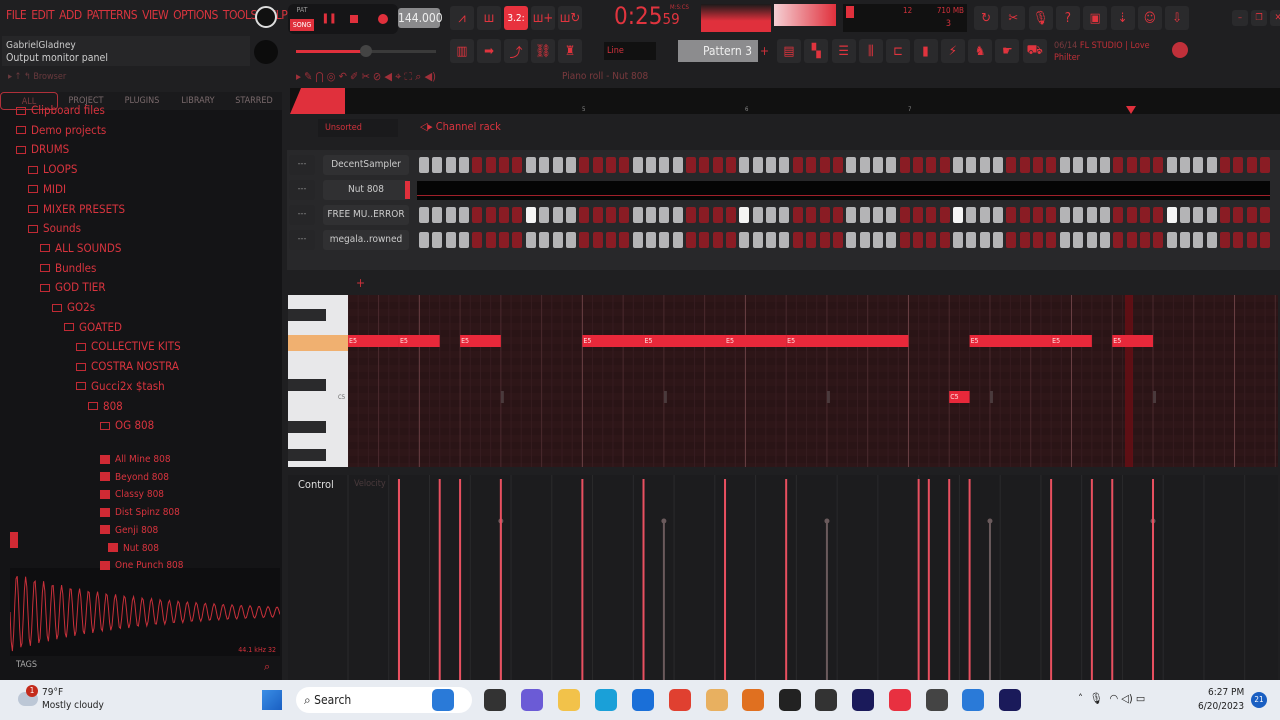 The height and width of the screenshot is (720, 1280). I want to click on folder-item: GOD TIER, so click(73, 287).